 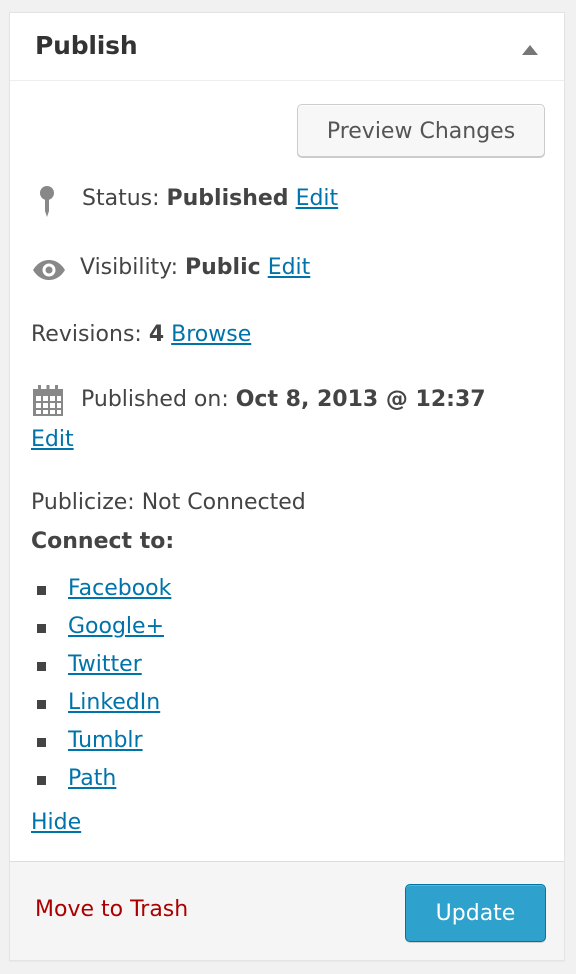 I want to click on update-button: Update, so click(x=475, y=913).